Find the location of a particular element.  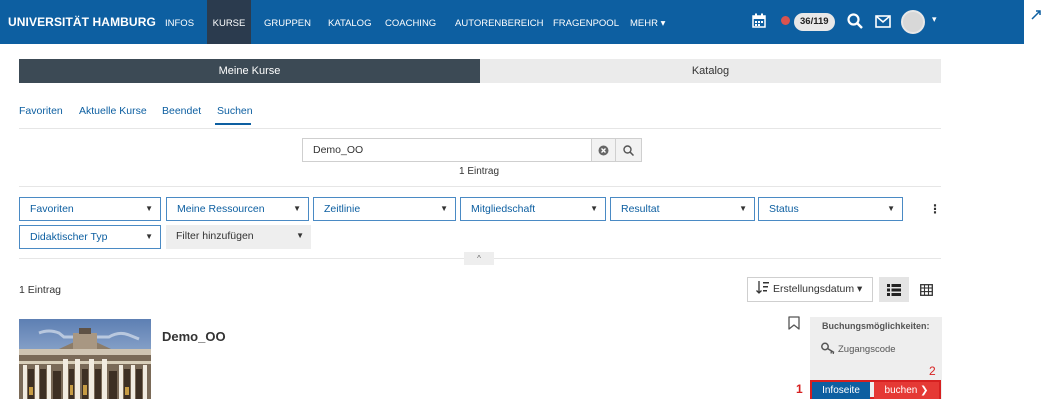

sort-icon is located at coordinates (762, 287).